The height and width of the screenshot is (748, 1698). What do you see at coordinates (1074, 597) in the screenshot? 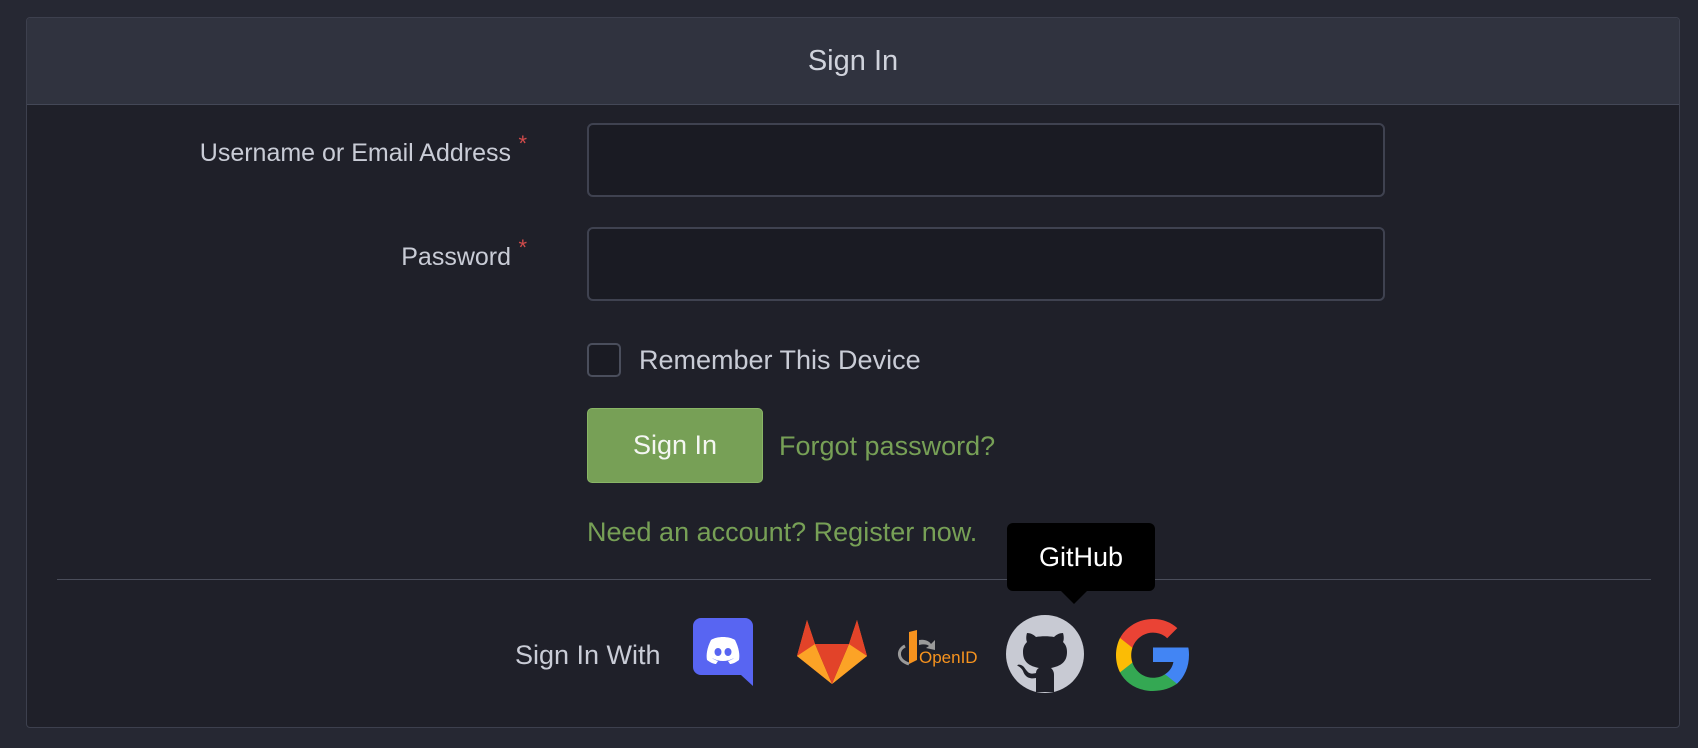
I see `tooltip-arrow` at bounding box center [1074, 597].